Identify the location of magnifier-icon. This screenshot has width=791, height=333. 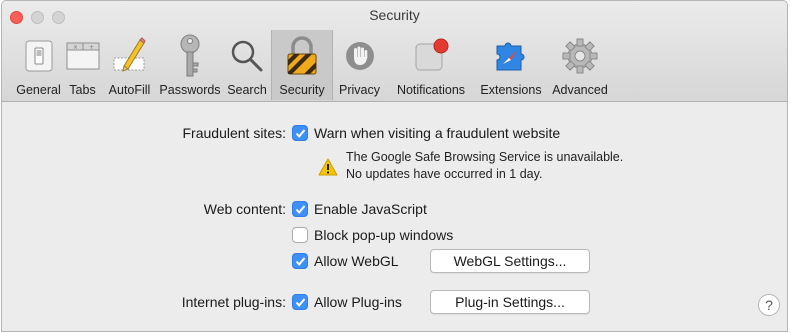
(247, 56).